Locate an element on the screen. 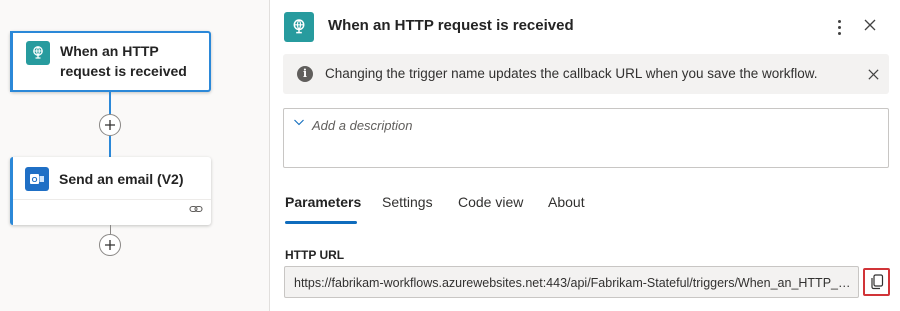 The width and height of the screenshot is (900, 311). link-icon is located at coordinates (196, 210).